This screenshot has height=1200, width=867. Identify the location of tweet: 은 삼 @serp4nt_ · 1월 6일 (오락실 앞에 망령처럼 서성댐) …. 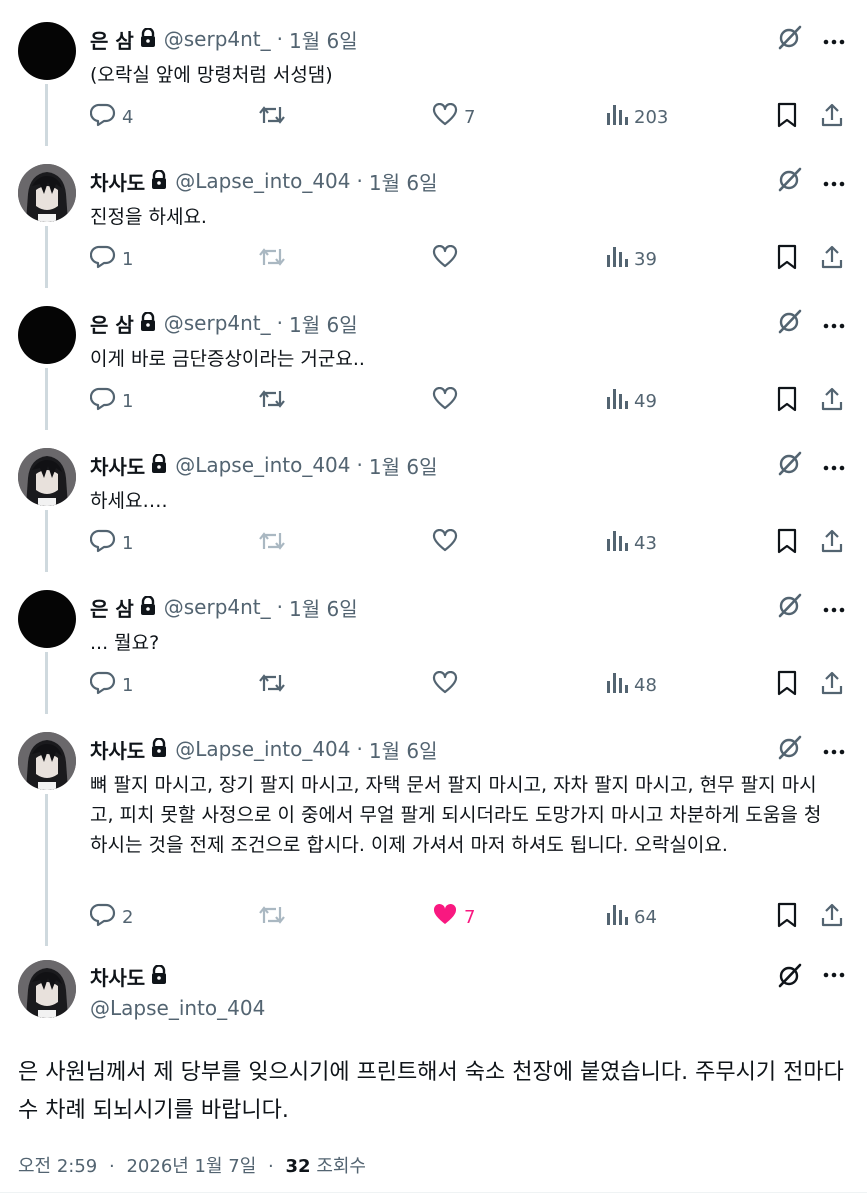
(433, 73).